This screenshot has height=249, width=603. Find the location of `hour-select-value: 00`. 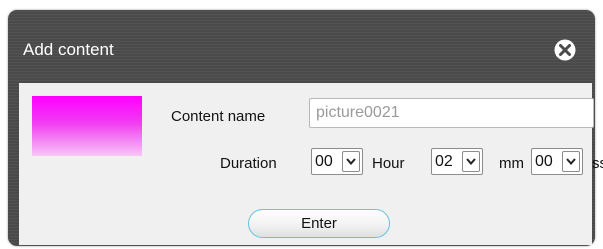

hour-select-value: 00 is located at coordinates (324, 161).